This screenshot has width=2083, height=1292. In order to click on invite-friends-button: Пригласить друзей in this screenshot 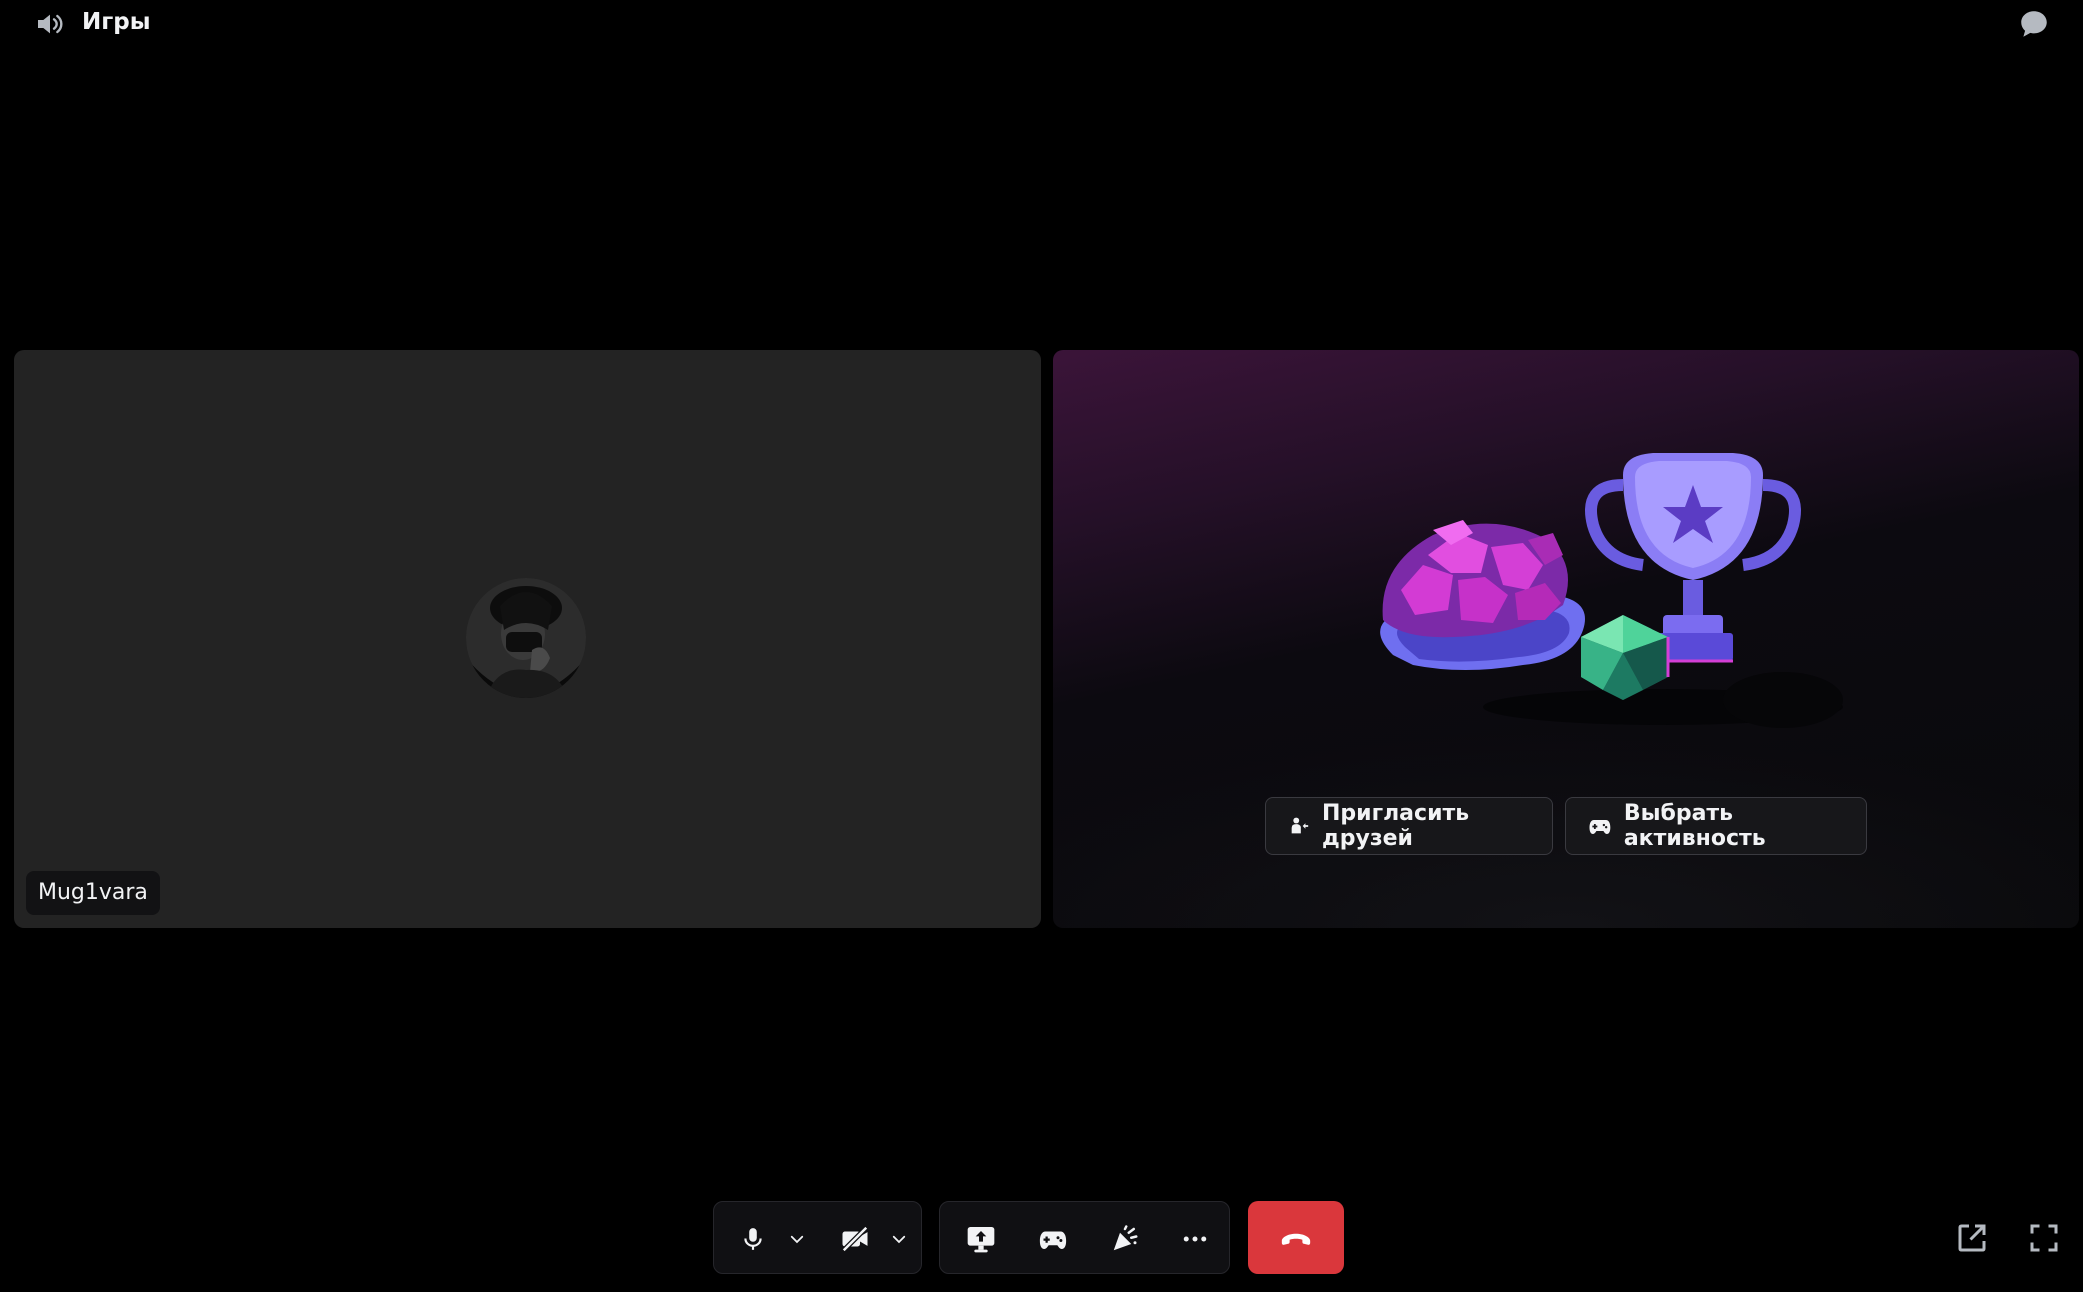, I will do `click(1409, 826)`.